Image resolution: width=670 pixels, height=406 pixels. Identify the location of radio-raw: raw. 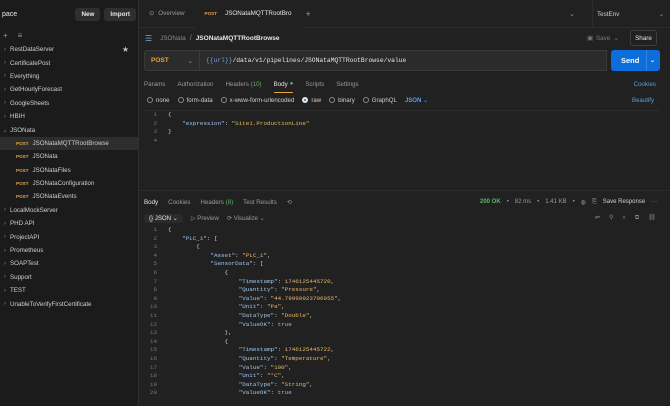
(311, 100).